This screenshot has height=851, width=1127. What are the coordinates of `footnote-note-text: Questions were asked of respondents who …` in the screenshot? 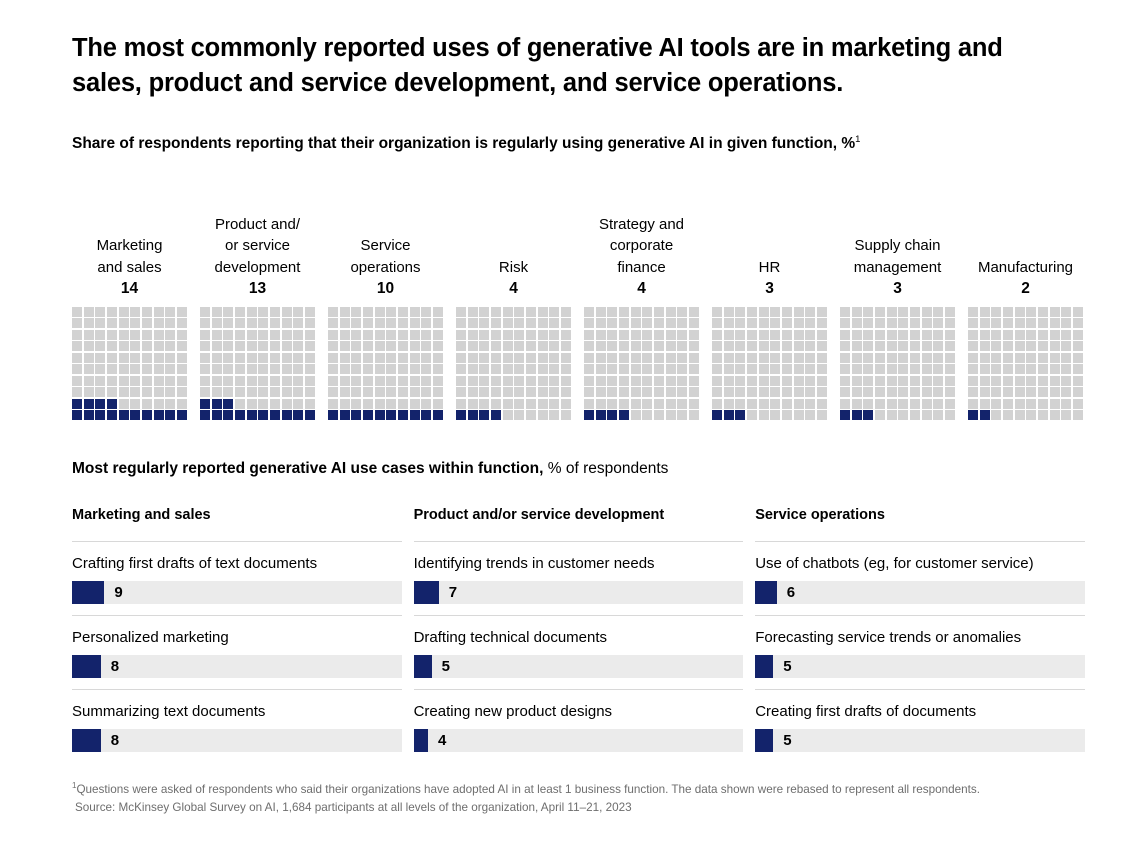 It's located at (528, 789).